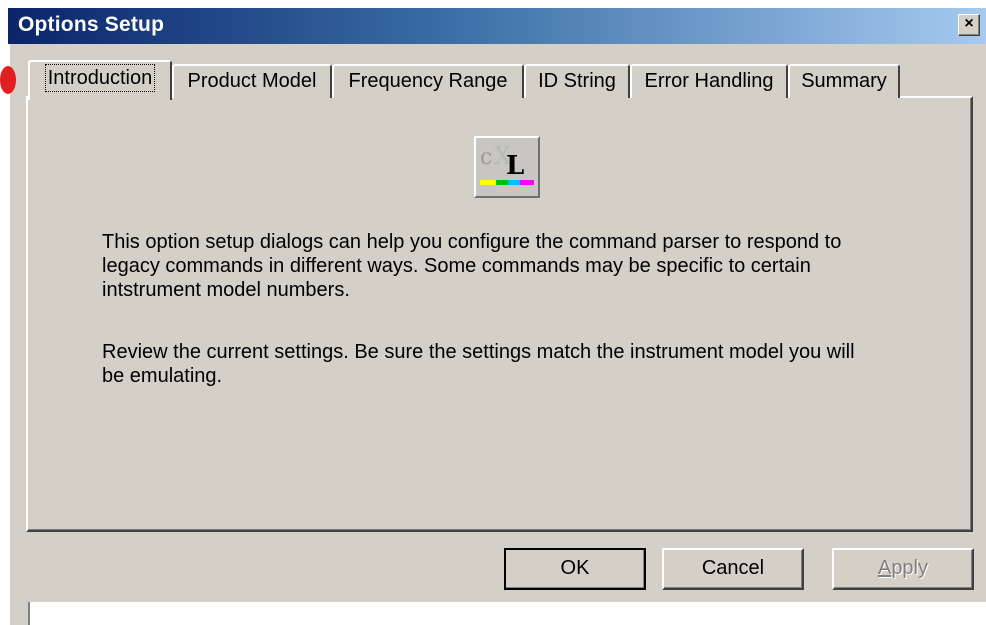 This screenshot has height=625, width=986. What do you see at coordinates (20, 613) in the screenshot?
I see `background-window-edge` at bounding box center [20, 613].